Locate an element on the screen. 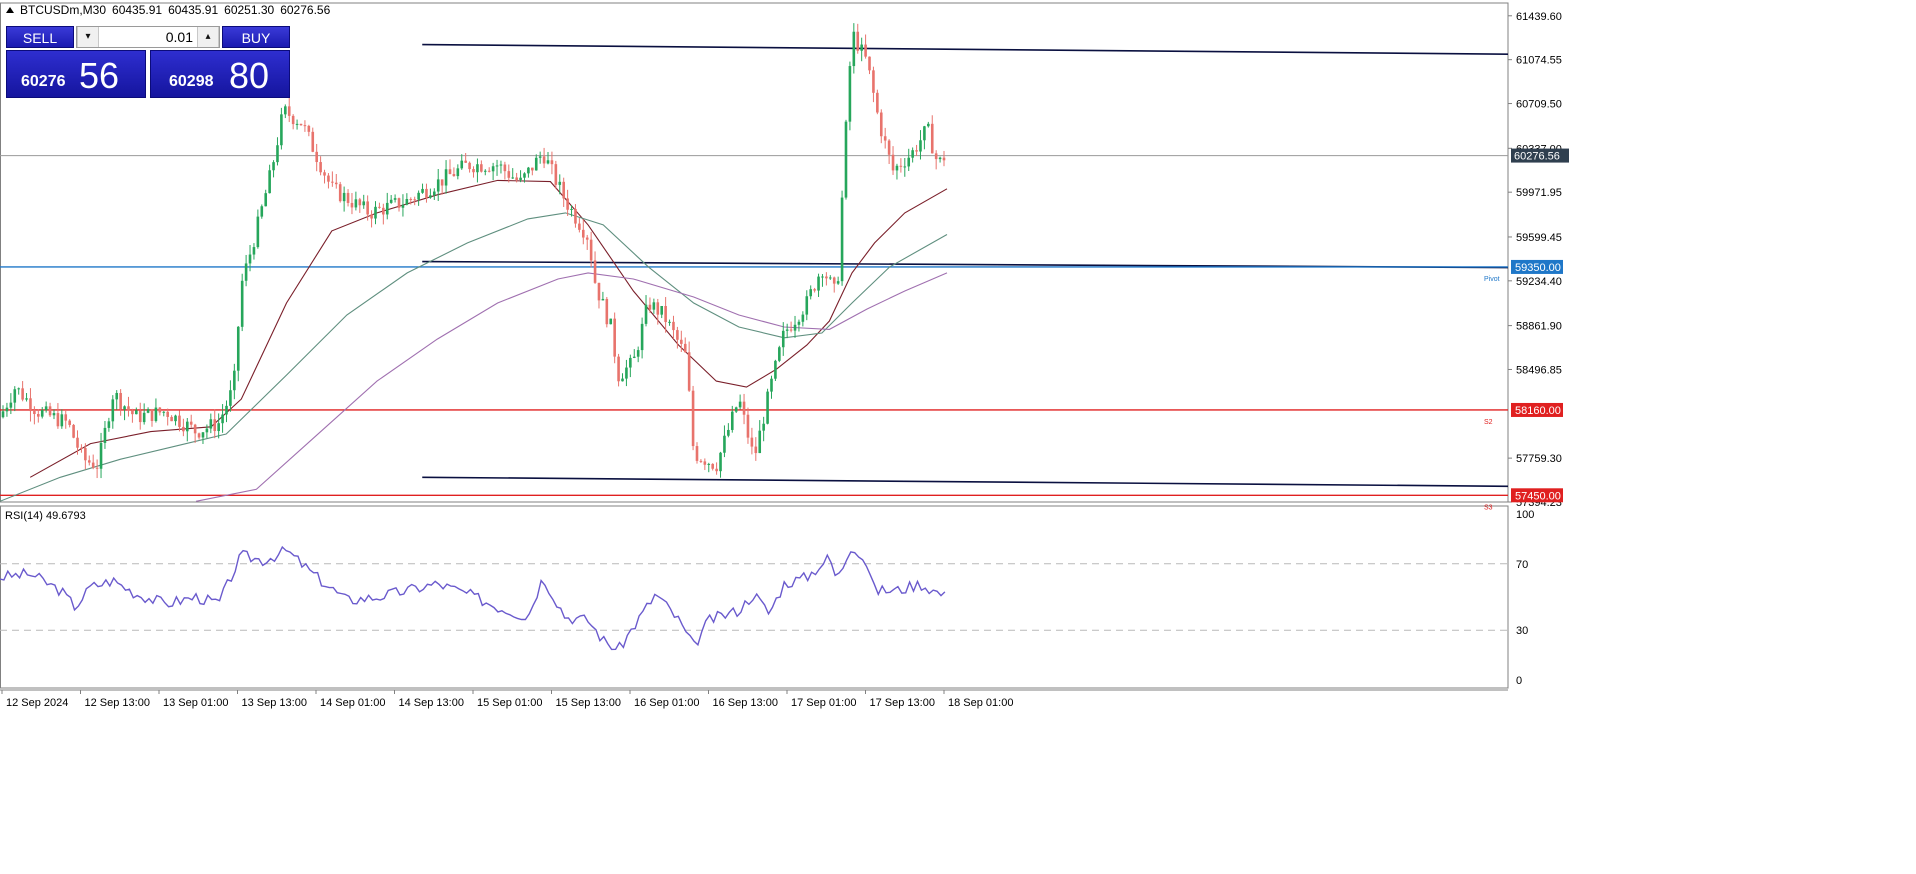 This screenshot has height=874, width=1916. buy-price-main: 60298 is located at coordinates (191, 81).